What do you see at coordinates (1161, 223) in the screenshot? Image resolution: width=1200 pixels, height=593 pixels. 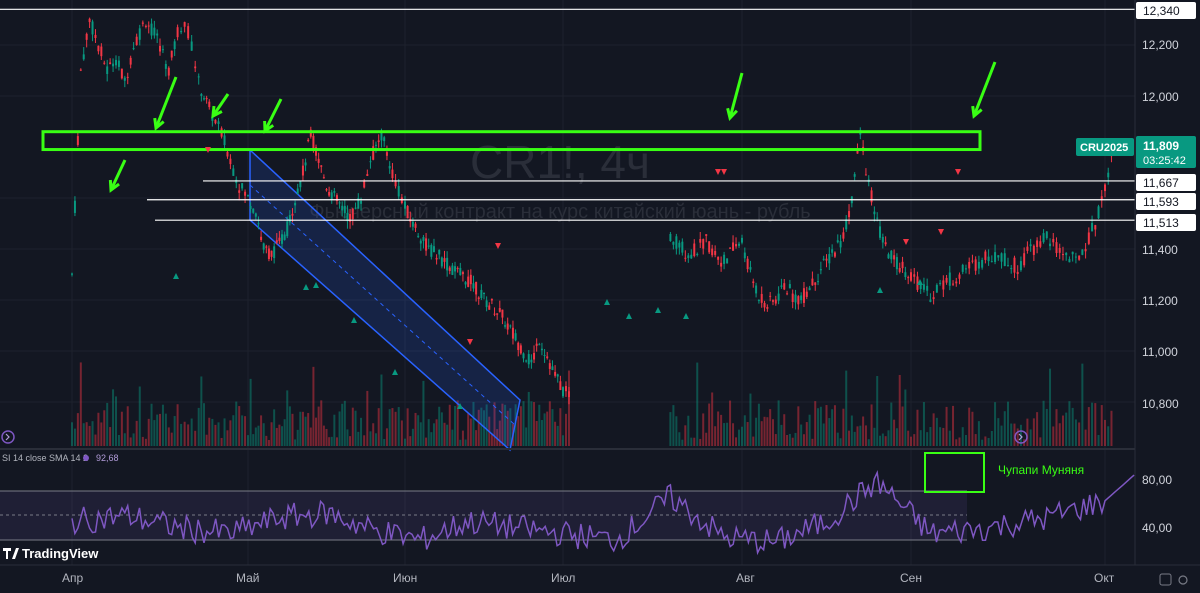 I see `level-label: 11,513` at bounding box center [1161, 223].